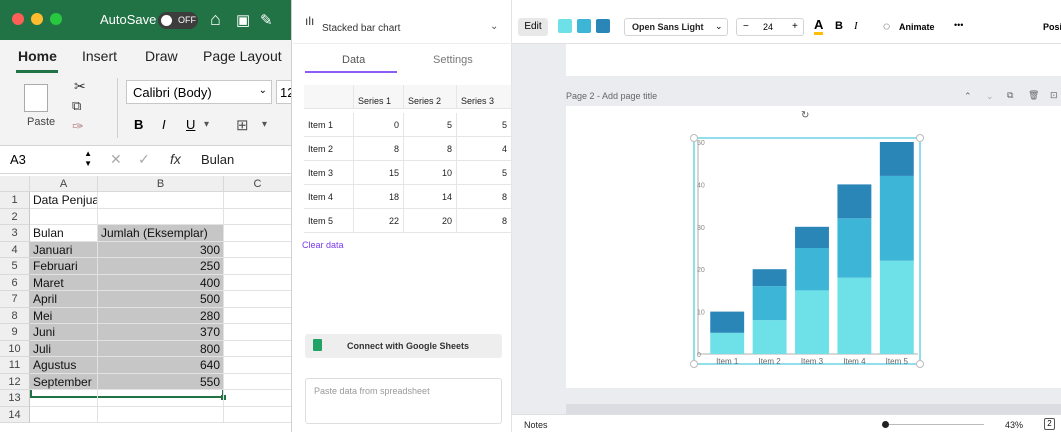 The image size is (1061, 432). I want to click on cell: 800, so click(161, 348).